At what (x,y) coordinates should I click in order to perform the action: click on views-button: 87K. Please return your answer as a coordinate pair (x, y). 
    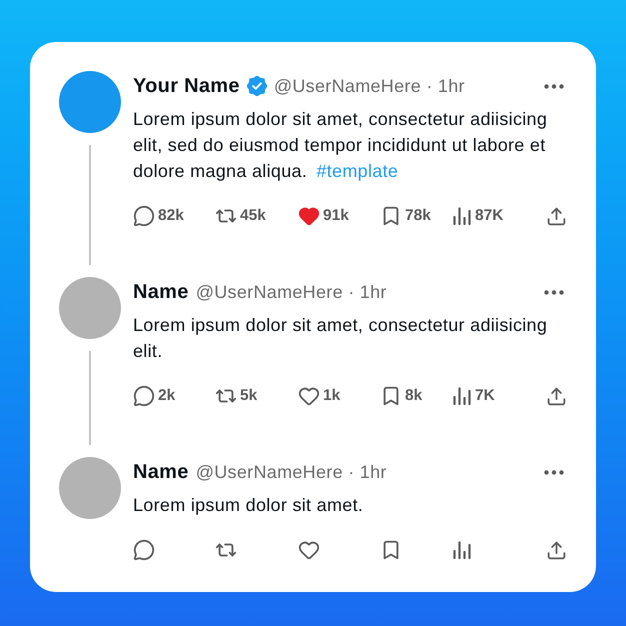
    Looking at the image, I should click on (478, 216).